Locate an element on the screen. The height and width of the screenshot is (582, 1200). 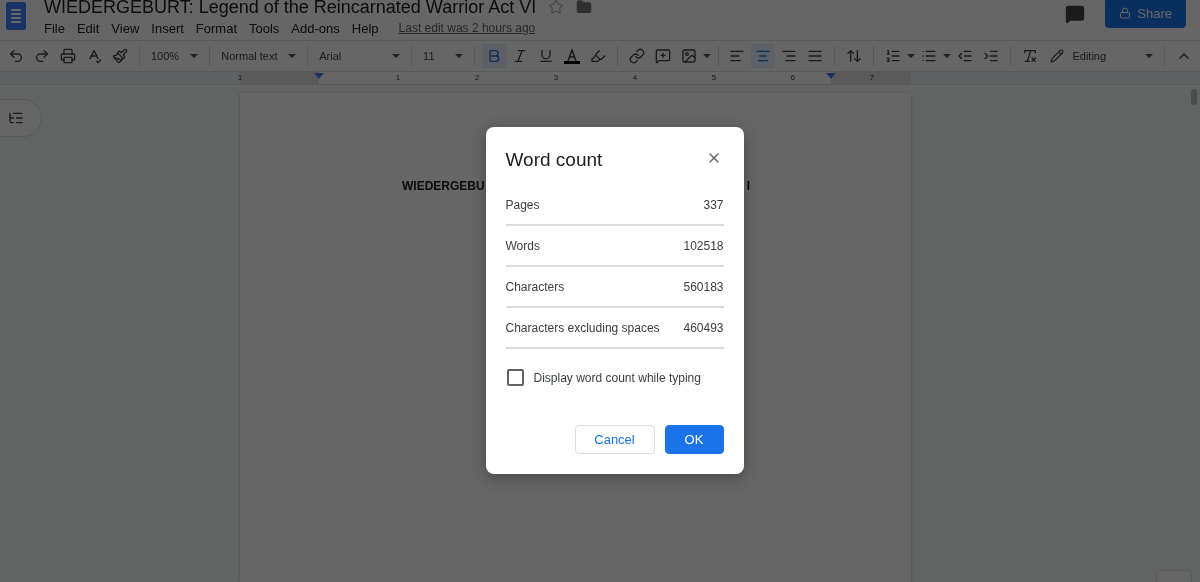
style-dropdown: Normal text is located at coordinates (259, 56).